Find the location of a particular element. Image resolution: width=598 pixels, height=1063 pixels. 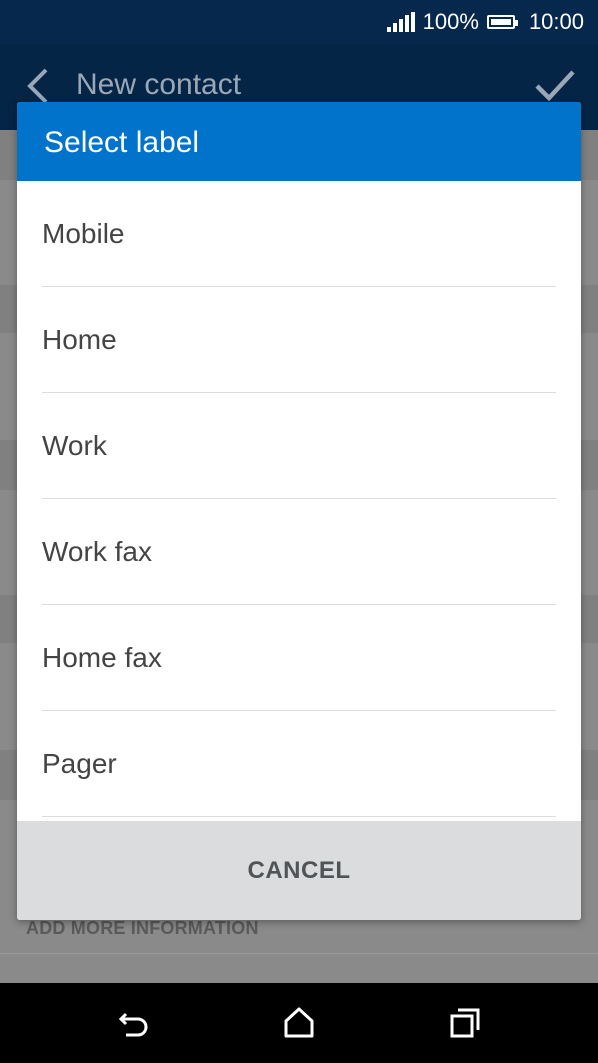

page-title: New contact is located at coordinates (159, 84).